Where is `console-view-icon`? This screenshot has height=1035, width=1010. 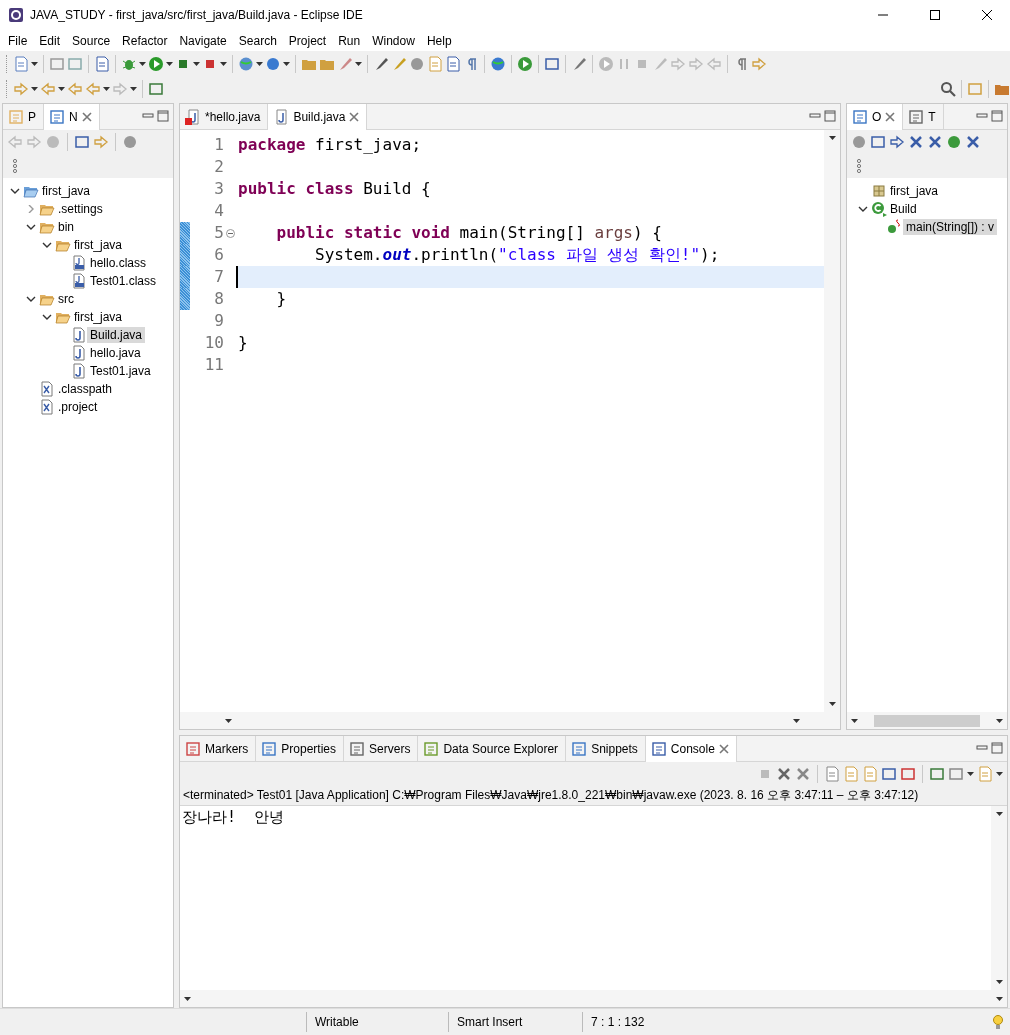
console-view-icon is located at coordinates (658, 749).